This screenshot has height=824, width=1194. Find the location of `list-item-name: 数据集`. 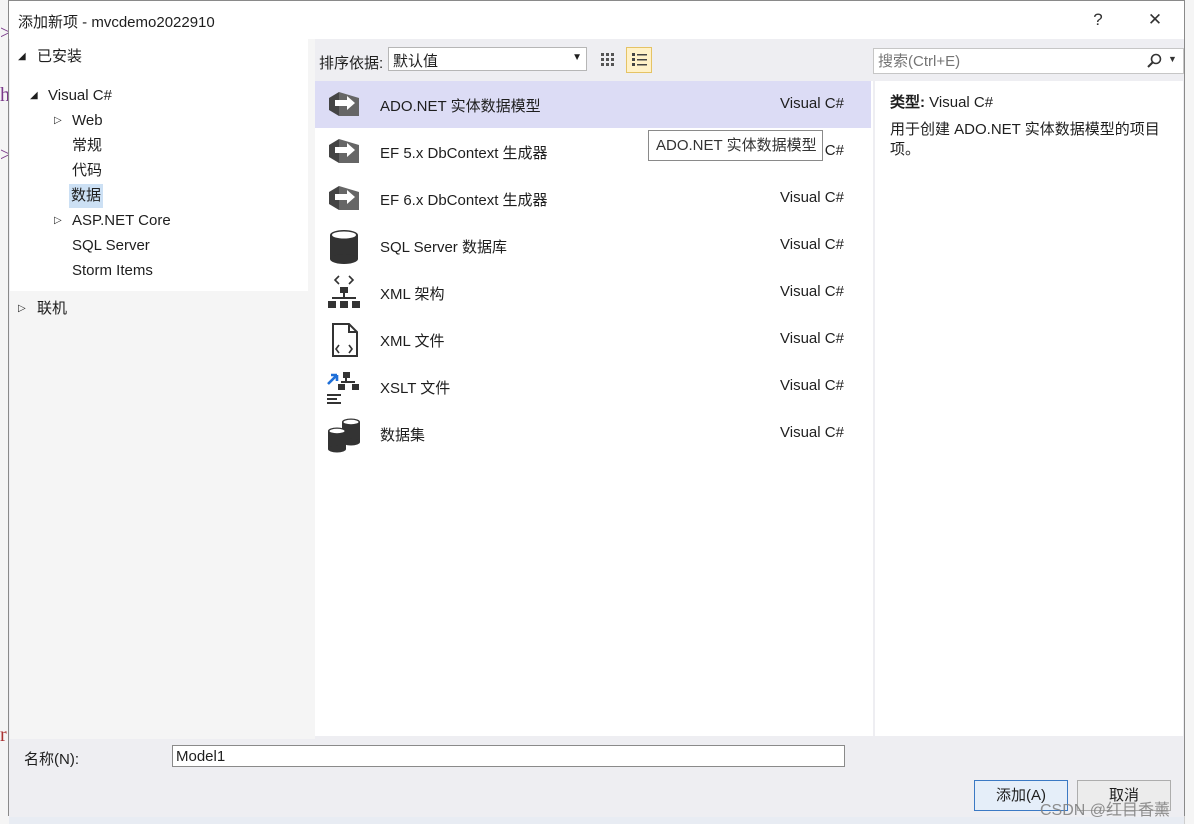

list-item-name: 数据集 is located at coordinates (403, 435).